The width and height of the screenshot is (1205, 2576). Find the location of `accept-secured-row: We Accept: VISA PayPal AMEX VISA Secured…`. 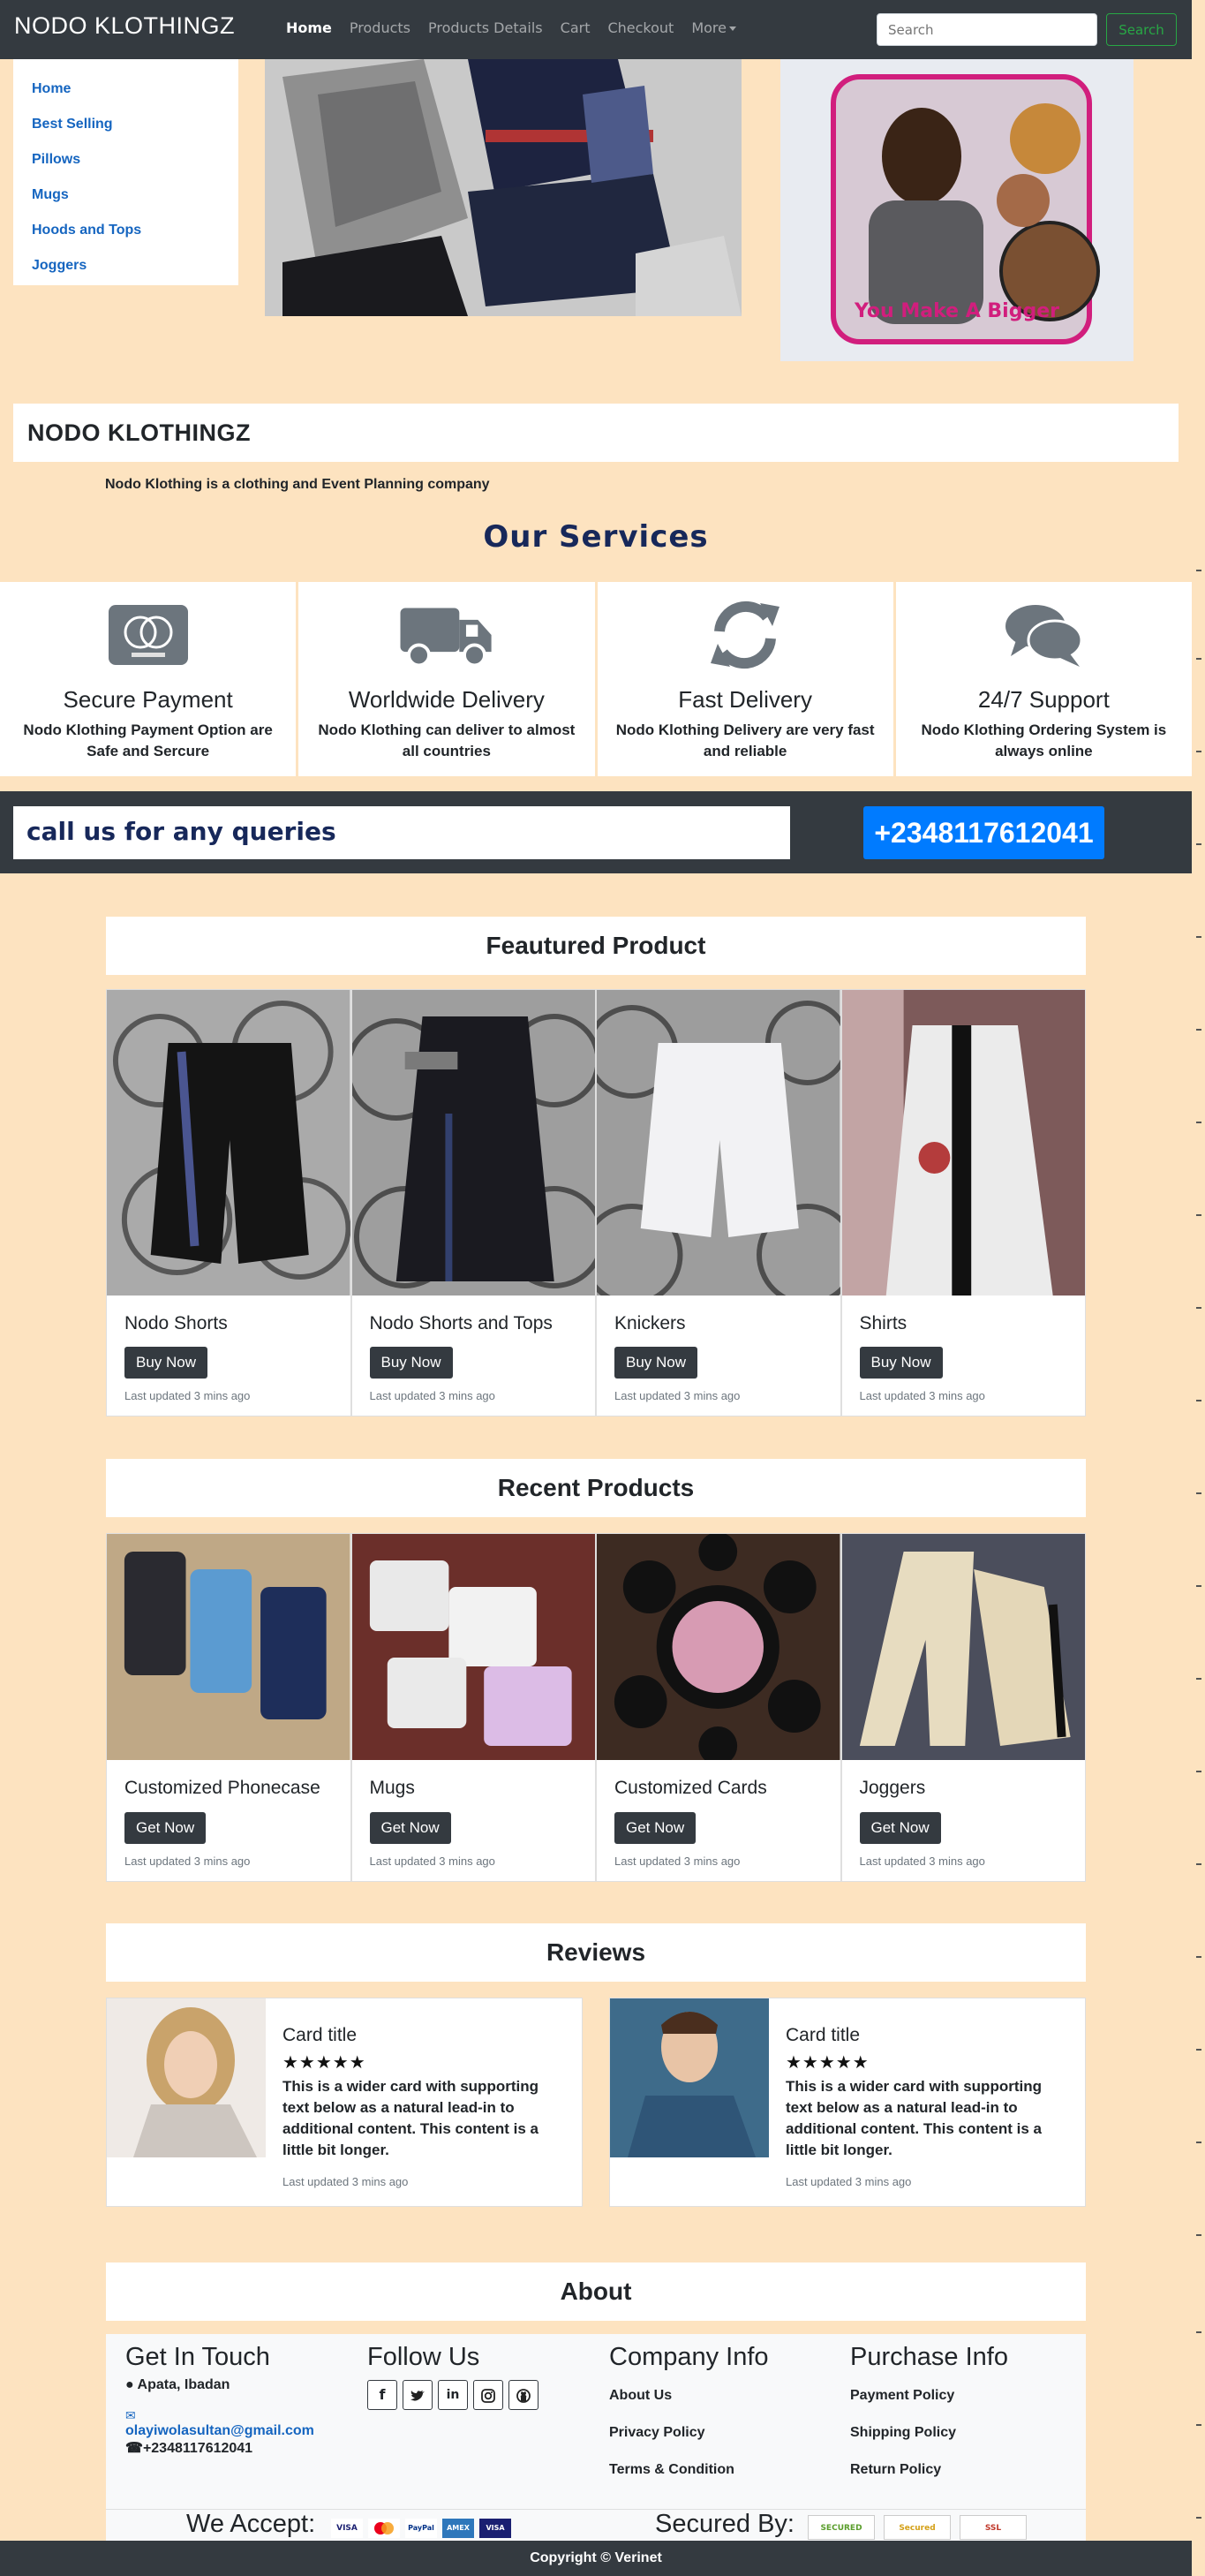

accept-secured-row: We Accept: VISA PayPal AMEX VISA Secured… is located at coordinates (596, 2525).